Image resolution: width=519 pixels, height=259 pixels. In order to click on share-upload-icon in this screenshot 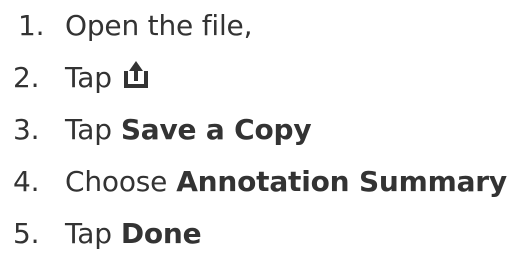, I will do `click(136, 75)`.